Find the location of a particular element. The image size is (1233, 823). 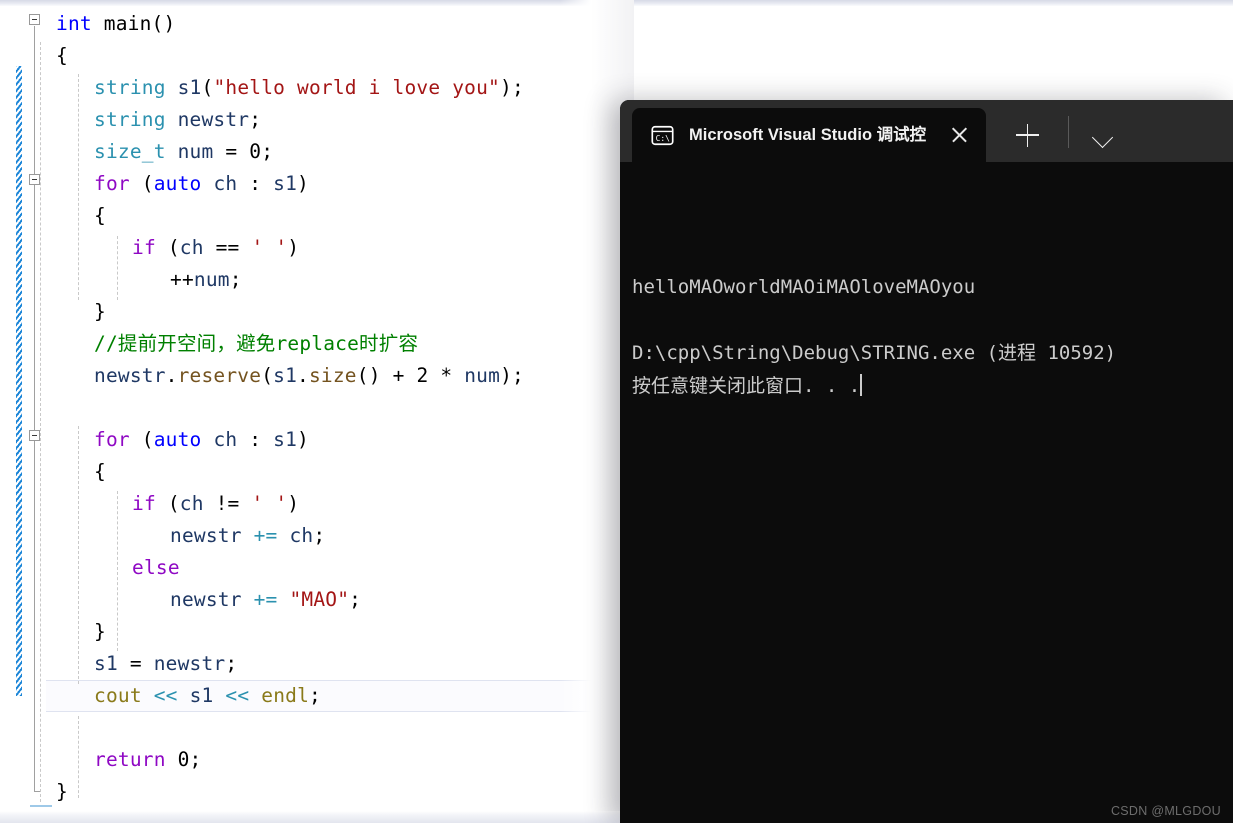

code-token: << is located at coordinates (165, 695).